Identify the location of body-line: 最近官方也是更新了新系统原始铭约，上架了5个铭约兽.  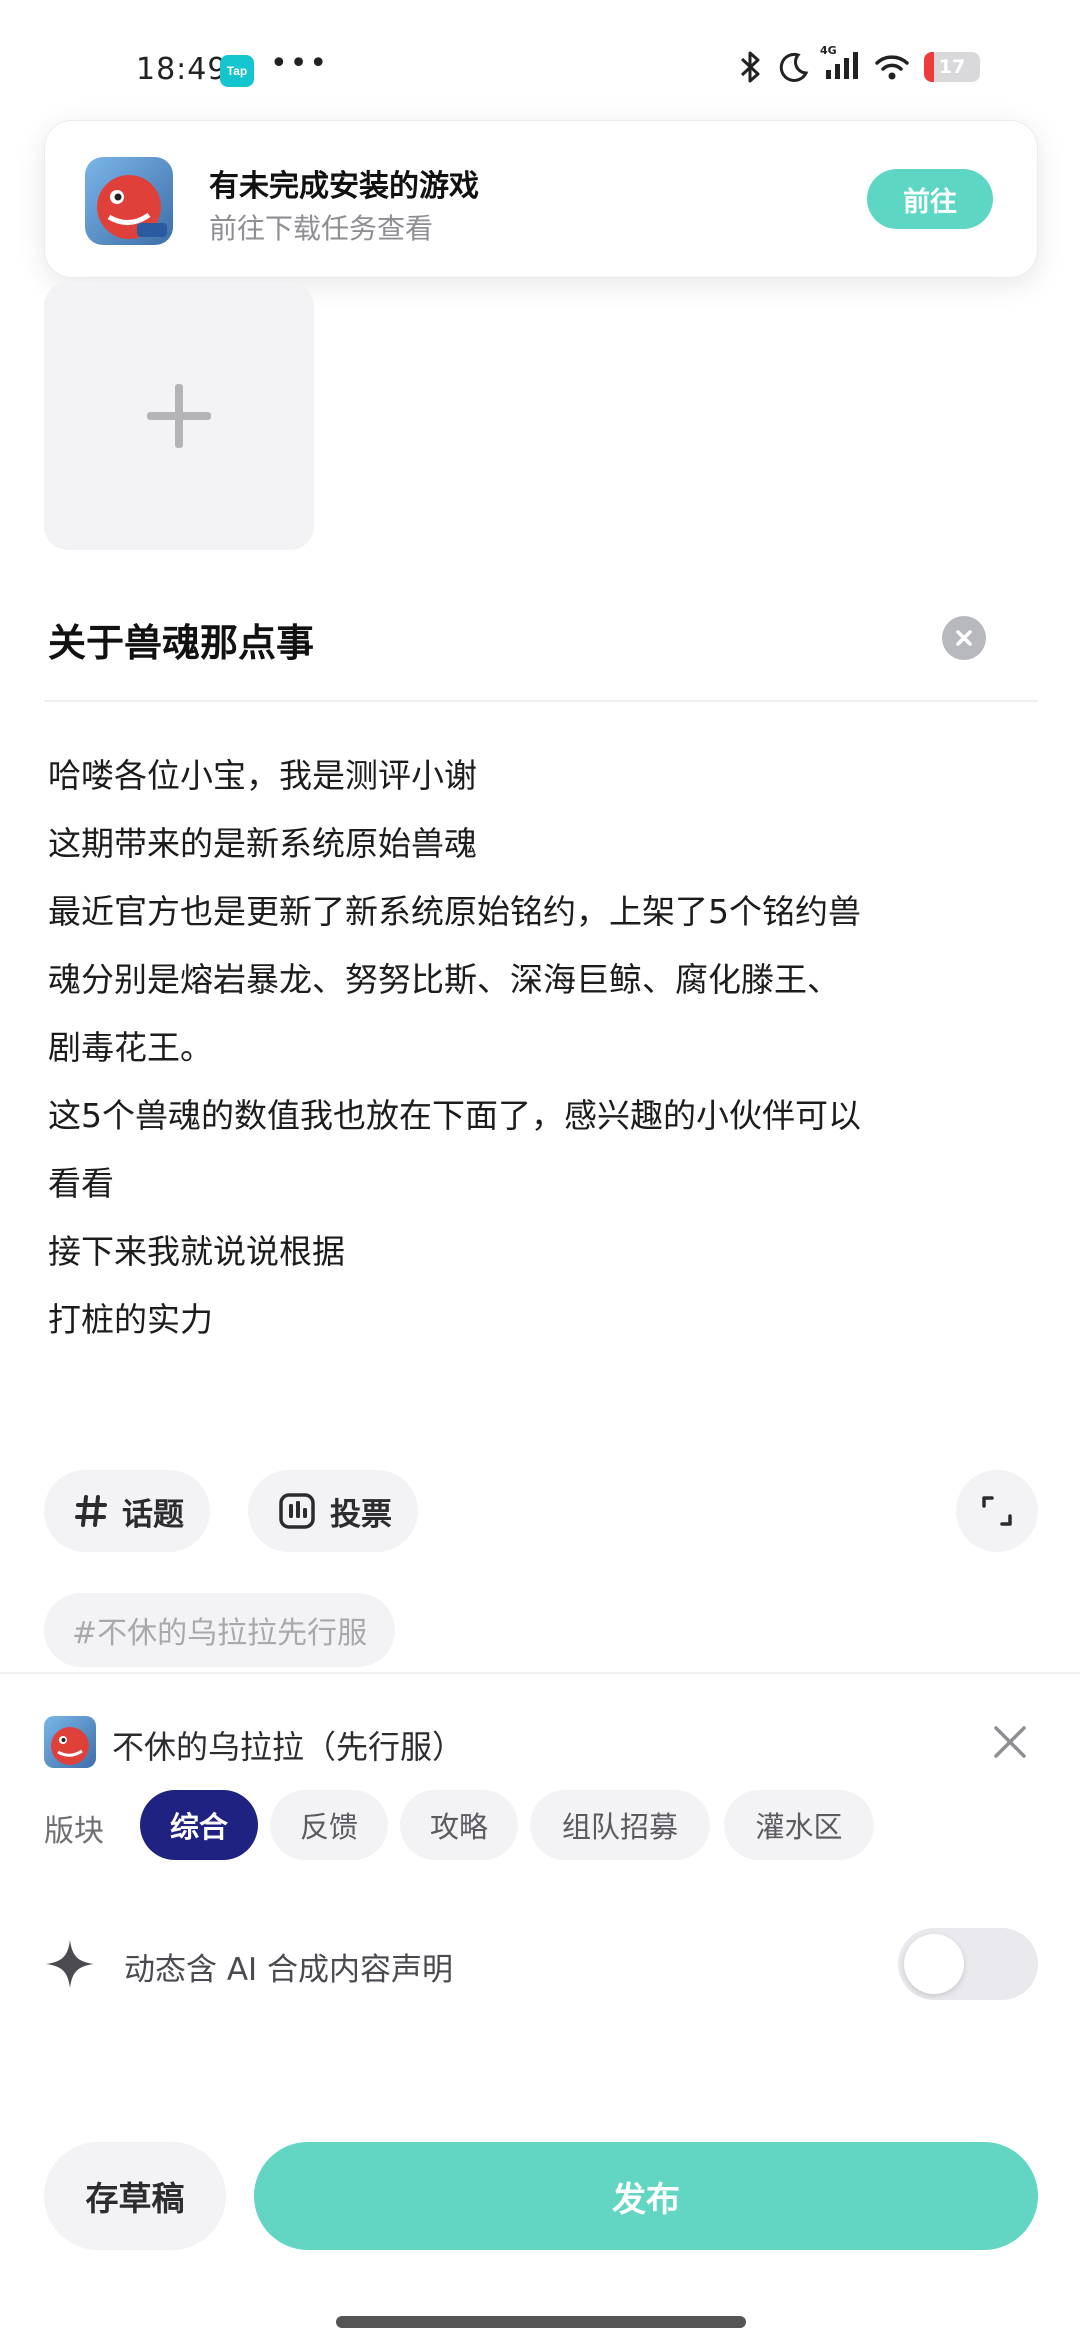
(454, 911).